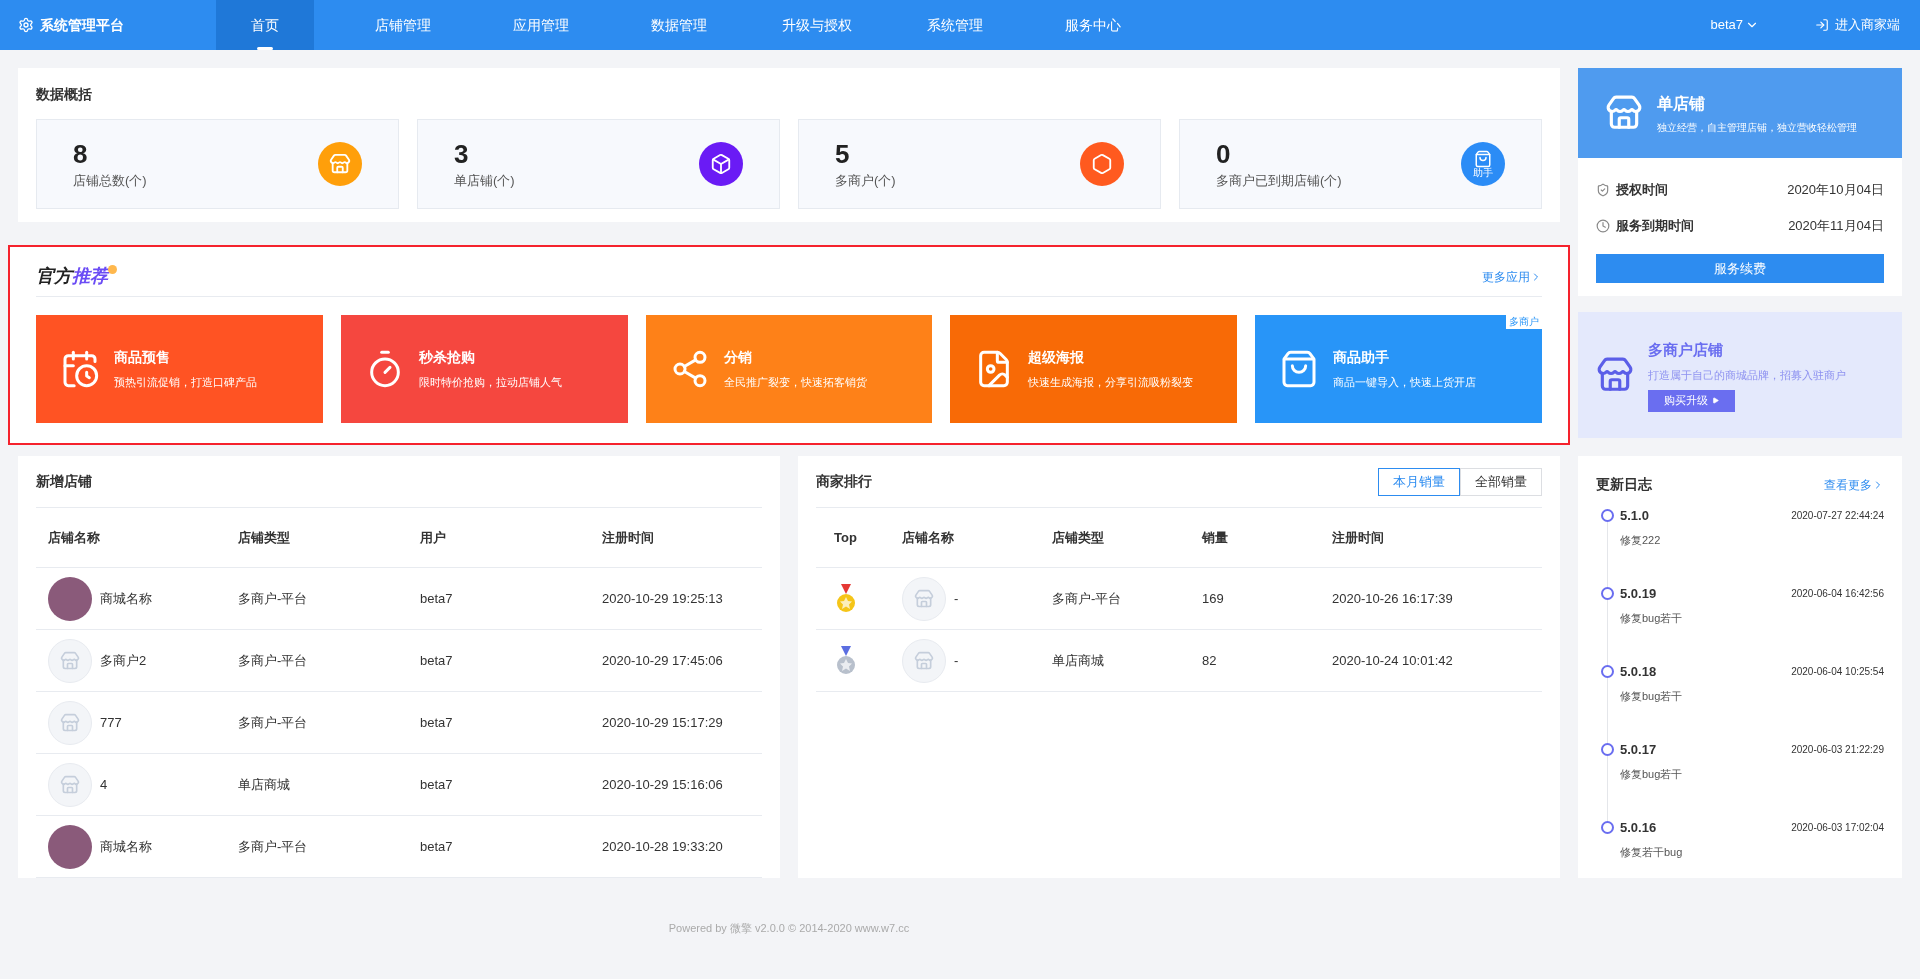 This screenshot has width=1920, height=979. What do you see at coordinates (1624, 484) in the screenshot?
I see `section-title: 更新日志` at bounding box center [1624, 484].